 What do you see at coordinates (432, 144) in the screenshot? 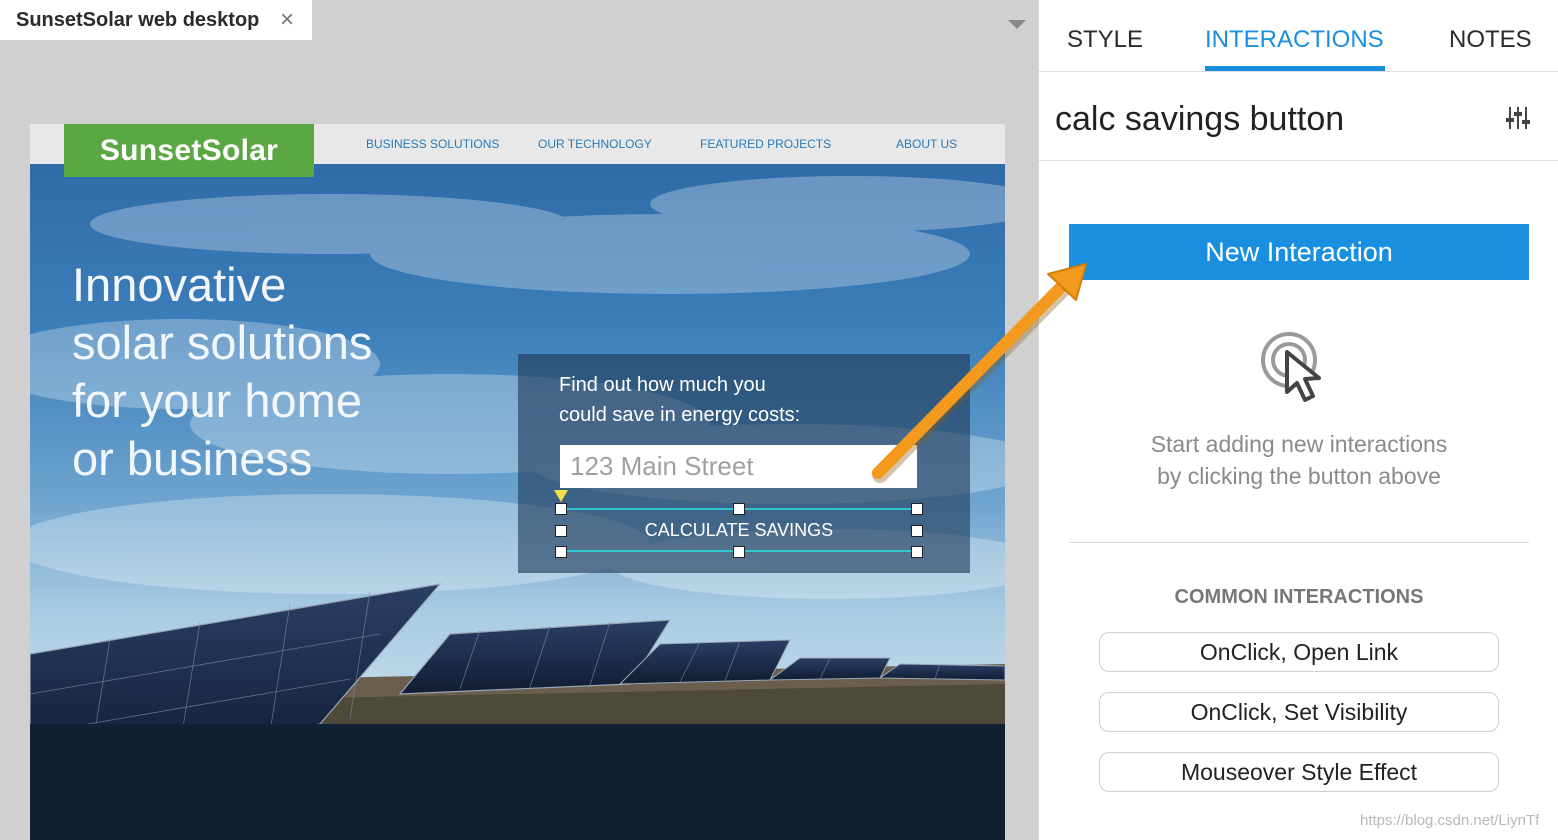
I see `nav-link-business-solutions: BUSINESS SOLUTIONS` at bounding box center [432, 144].